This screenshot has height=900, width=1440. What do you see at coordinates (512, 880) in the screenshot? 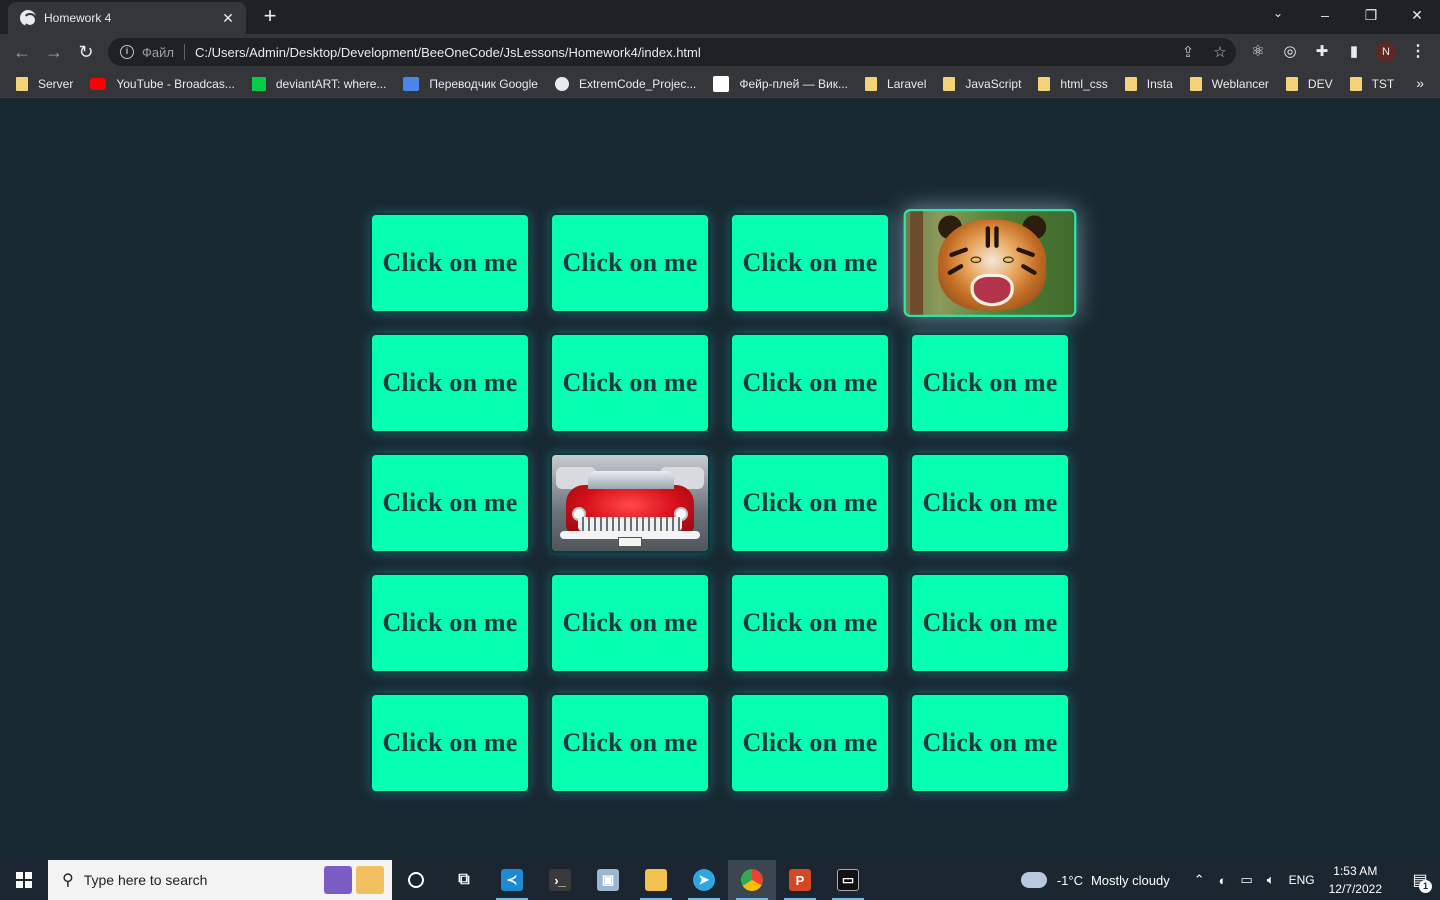
I see `vscode-icon: ≺` at bounding box center [512, 880].